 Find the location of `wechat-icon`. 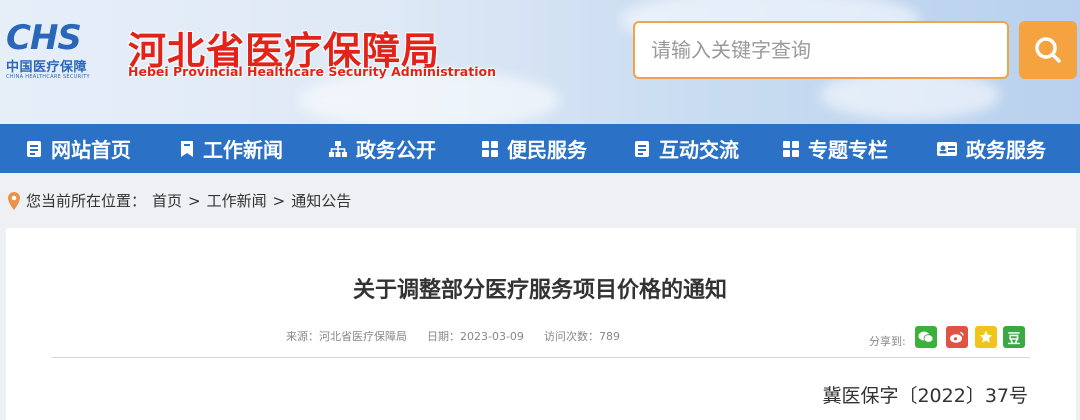

wechat-icon is located at coordinates (926, 337).